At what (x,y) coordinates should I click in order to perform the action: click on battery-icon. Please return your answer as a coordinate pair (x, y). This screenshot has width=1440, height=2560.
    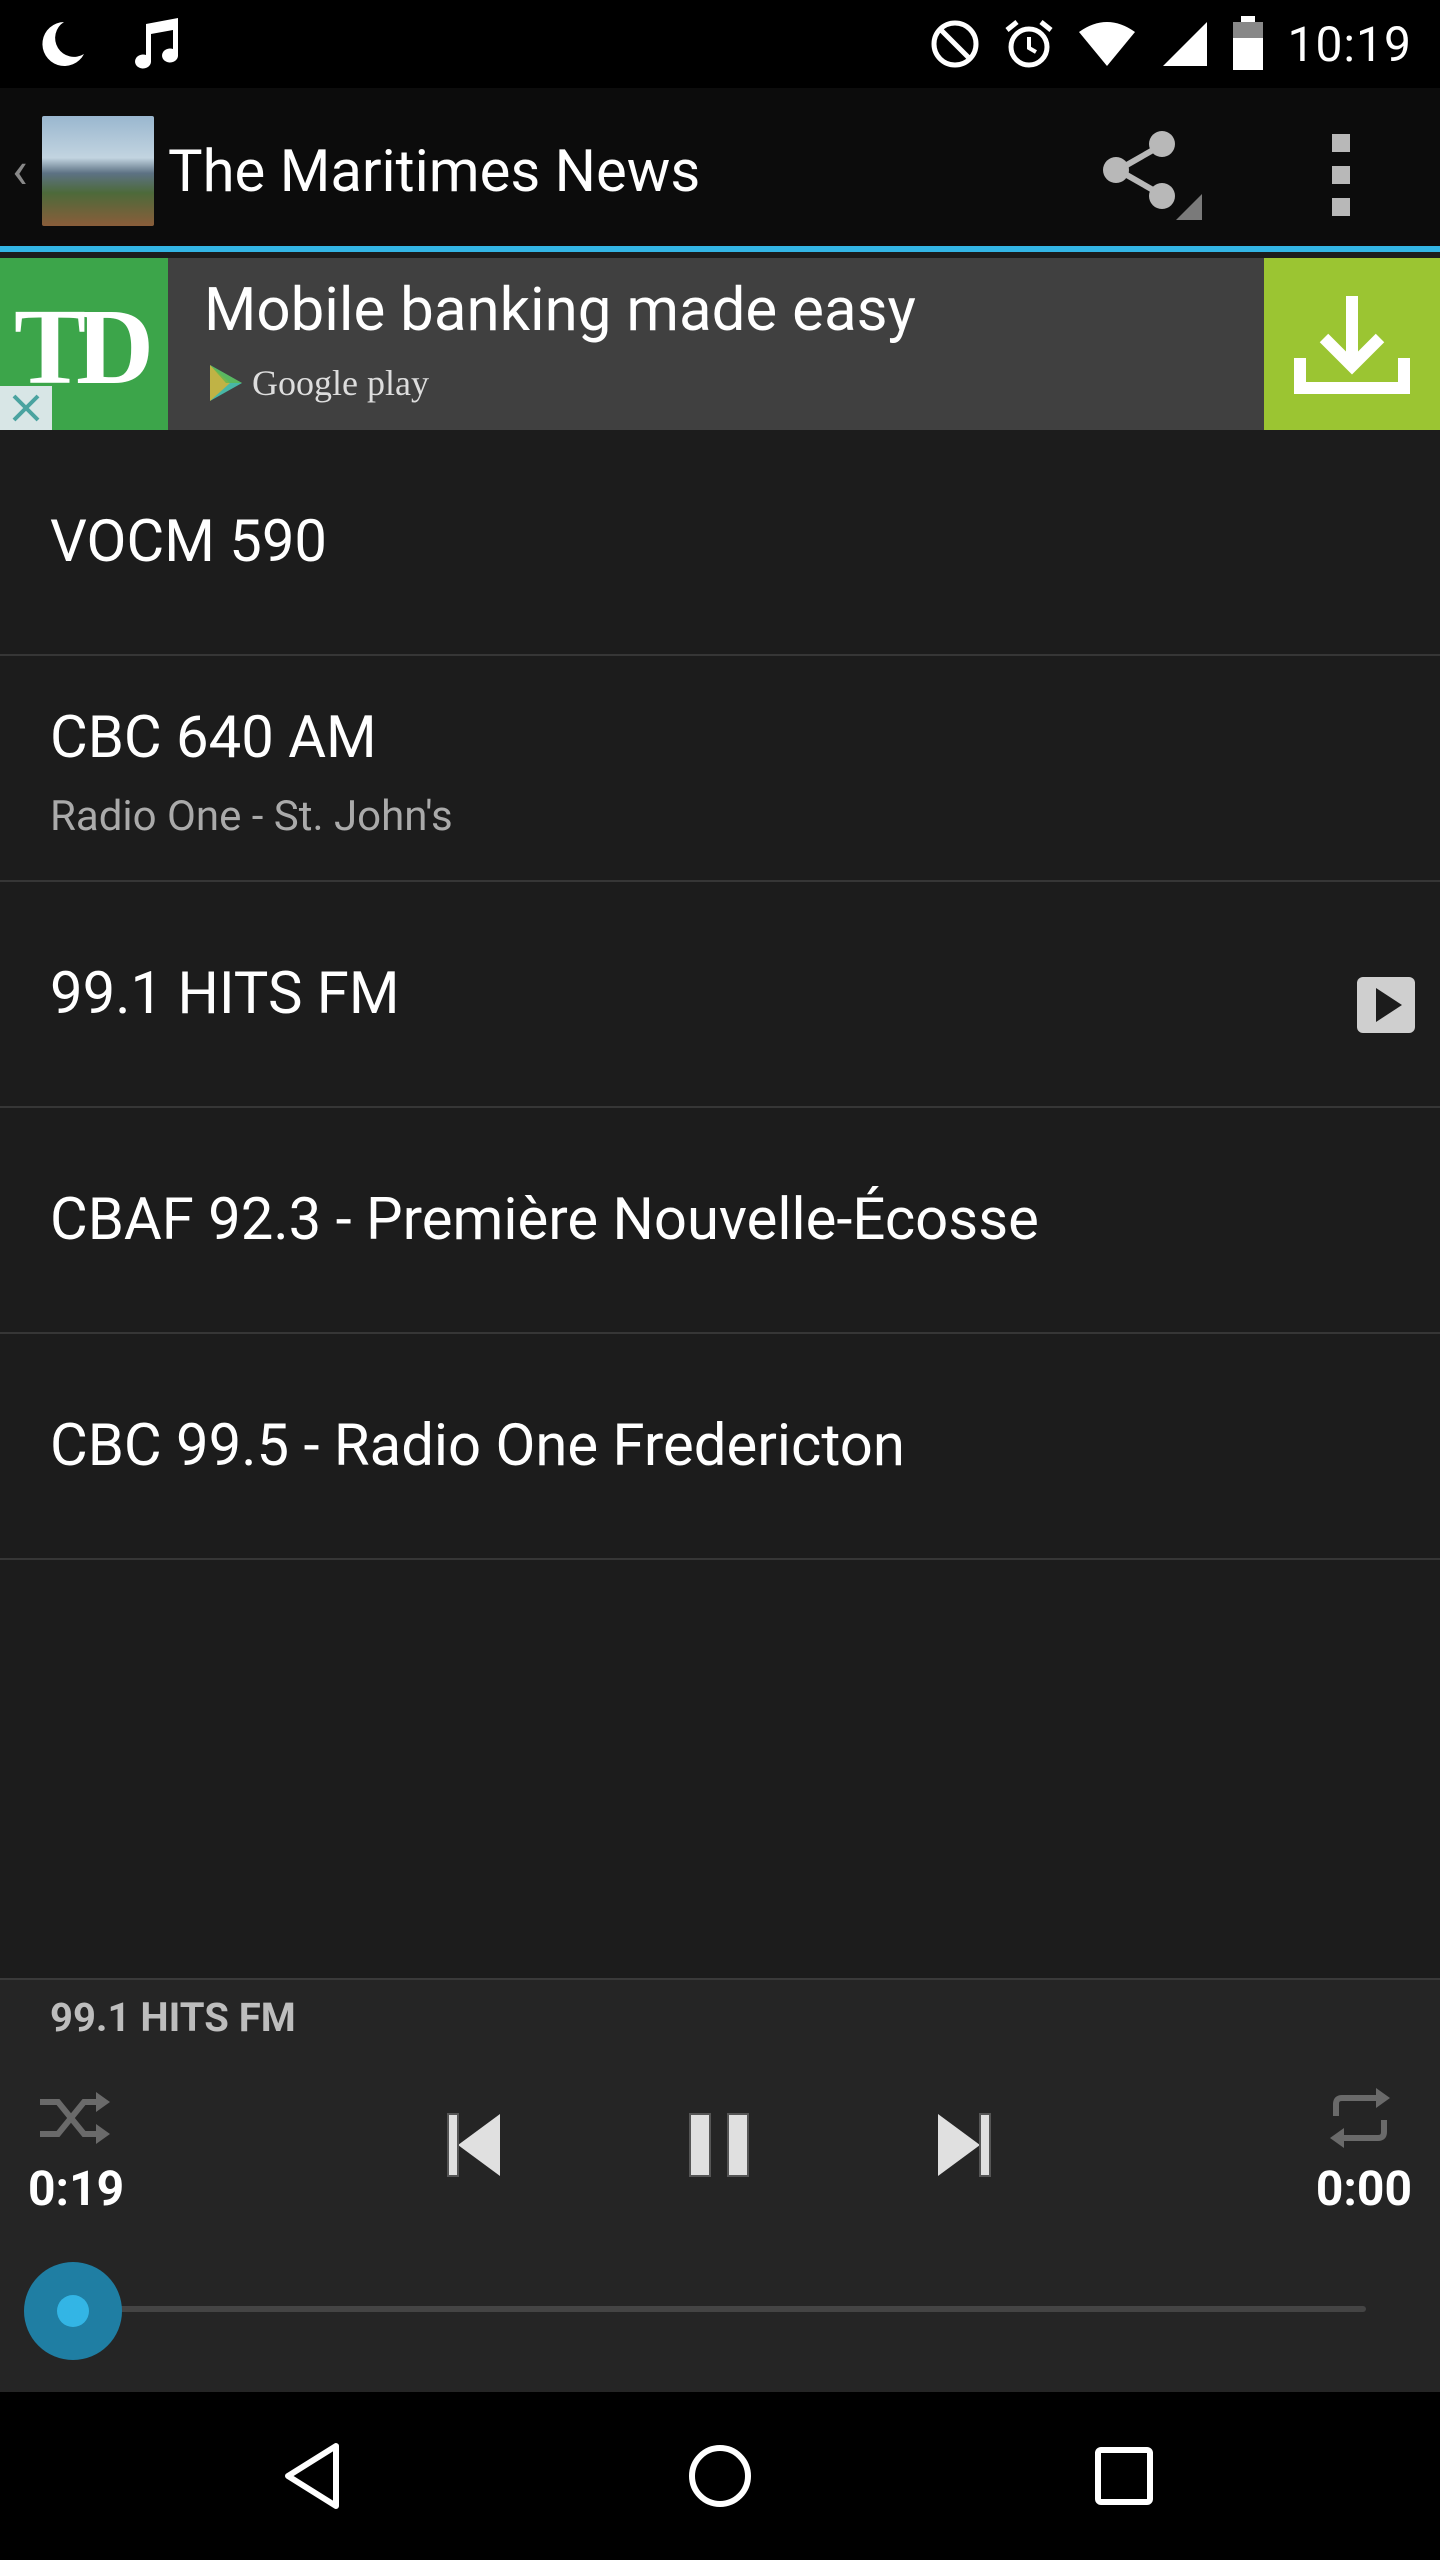
    Looking at the image, I should click on (1248, 44).